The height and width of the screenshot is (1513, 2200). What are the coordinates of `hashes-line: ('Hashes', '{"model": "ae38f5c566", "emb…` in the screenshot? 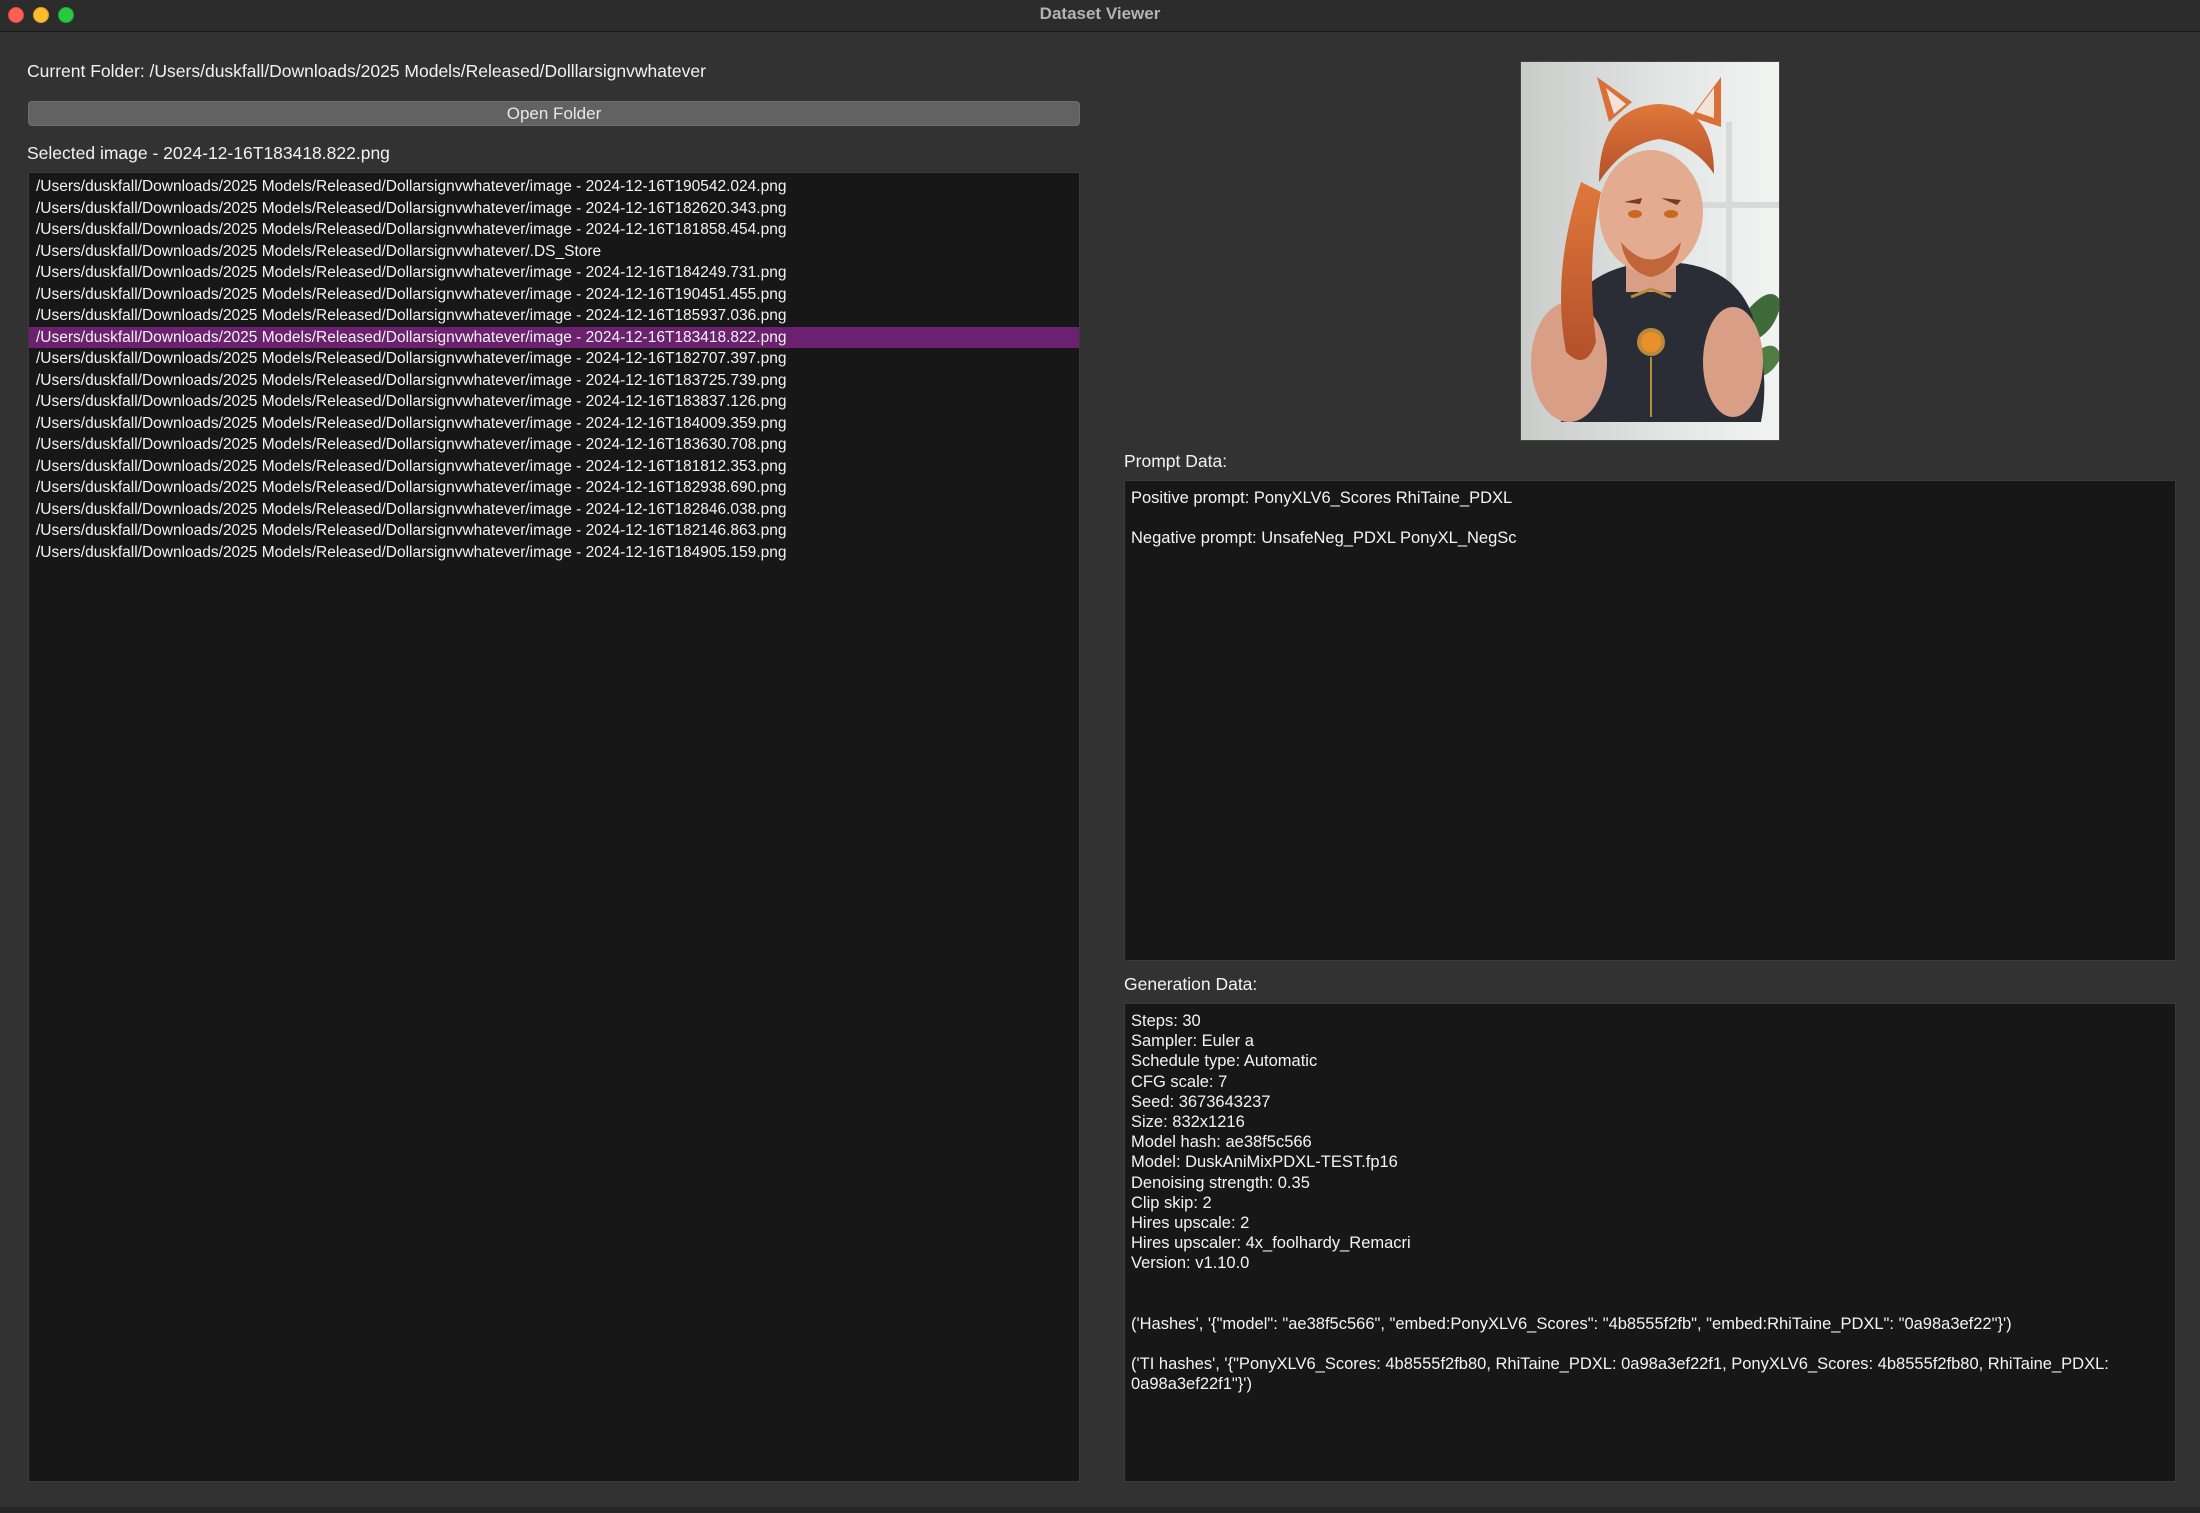 It's located at (1571, 1323).